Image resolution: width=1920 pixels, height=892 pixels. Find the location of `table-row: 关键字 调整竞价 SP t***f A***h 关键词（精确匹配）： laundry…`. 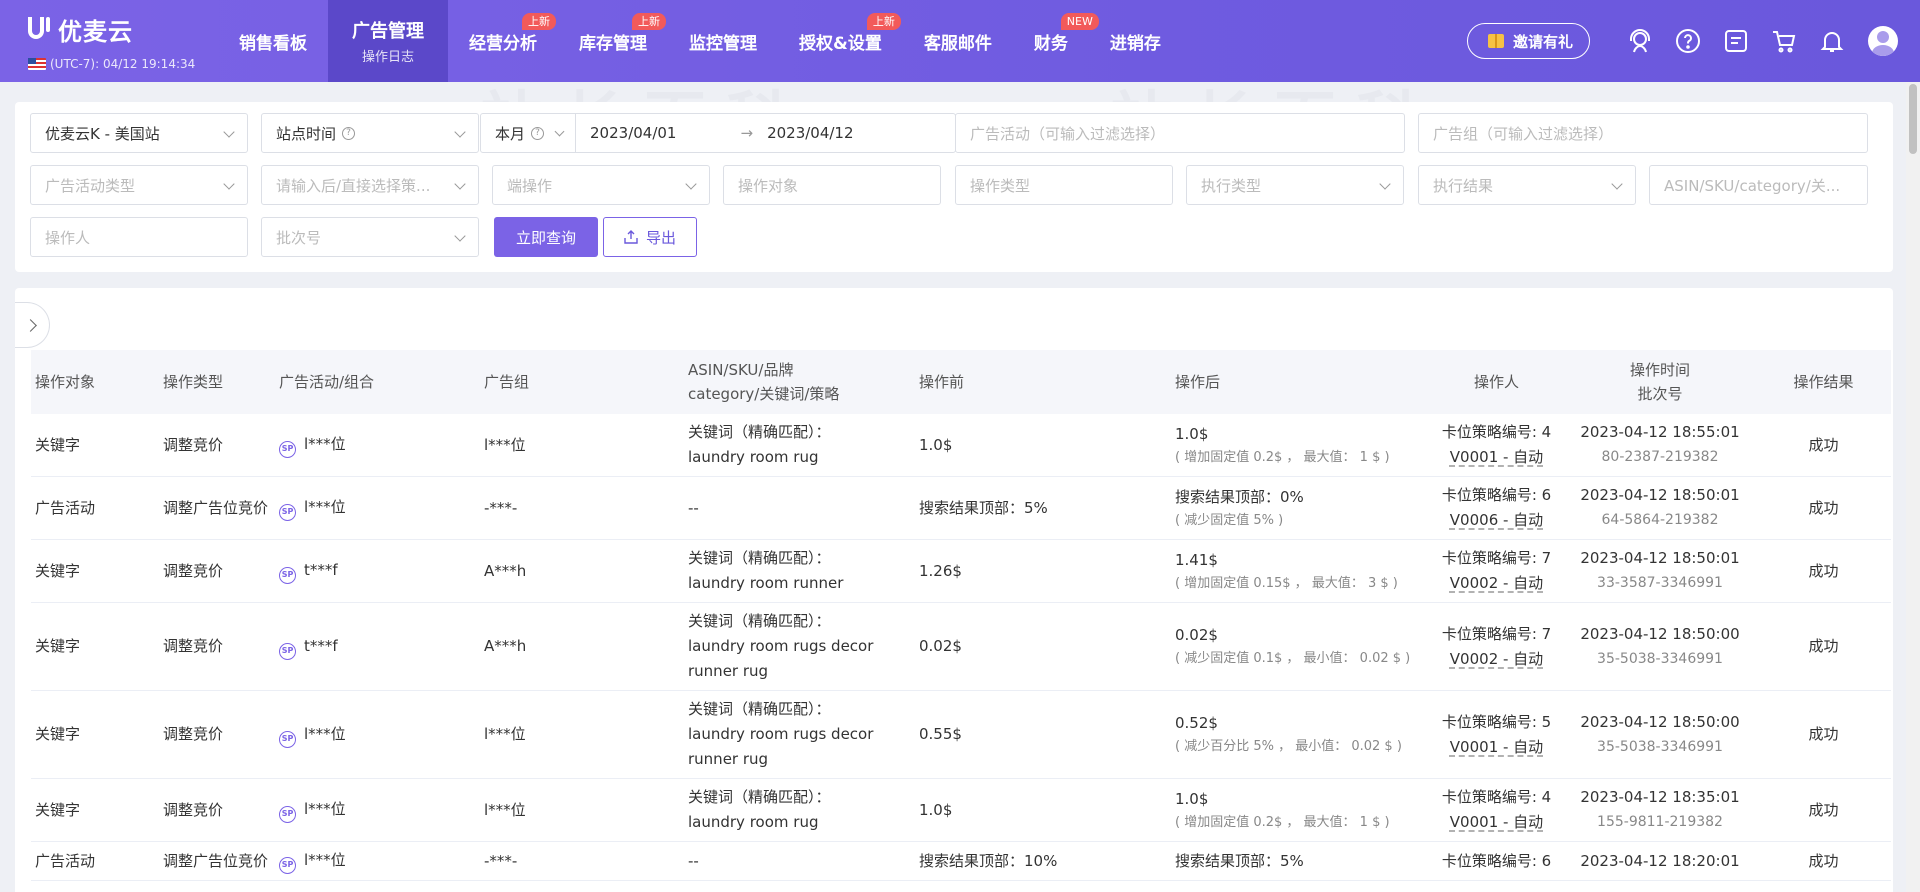

table-row: 关键字 调整竞价 SP t***f A***h 关键词（精确匹配）： laundry… is located at coordinates (961, 646).